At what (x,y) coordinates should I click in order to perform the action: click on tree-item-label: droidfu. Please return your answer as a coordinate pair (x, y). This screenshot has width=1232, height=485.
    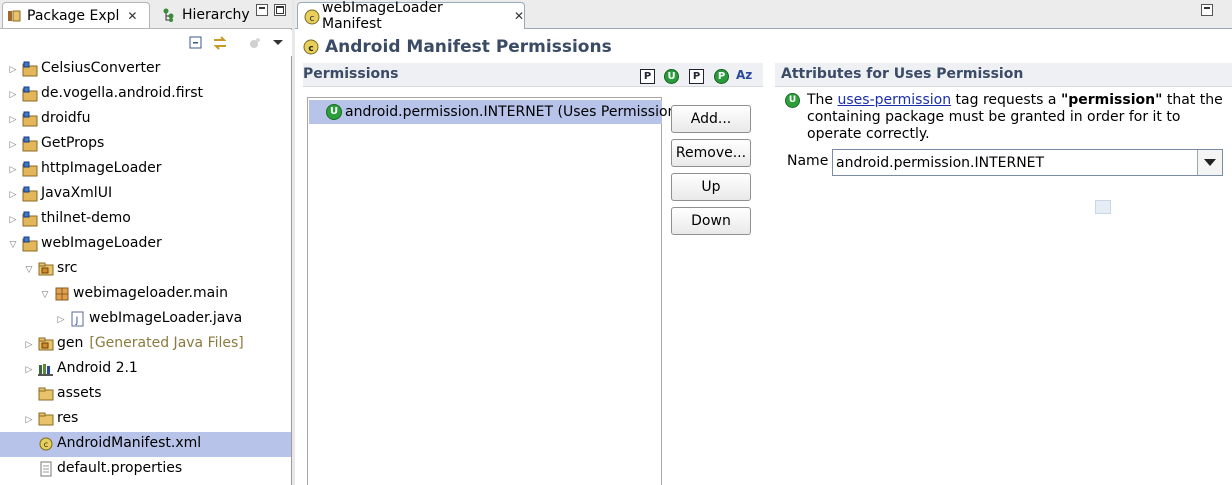
    Looking at the image, I should click on (66, 118).